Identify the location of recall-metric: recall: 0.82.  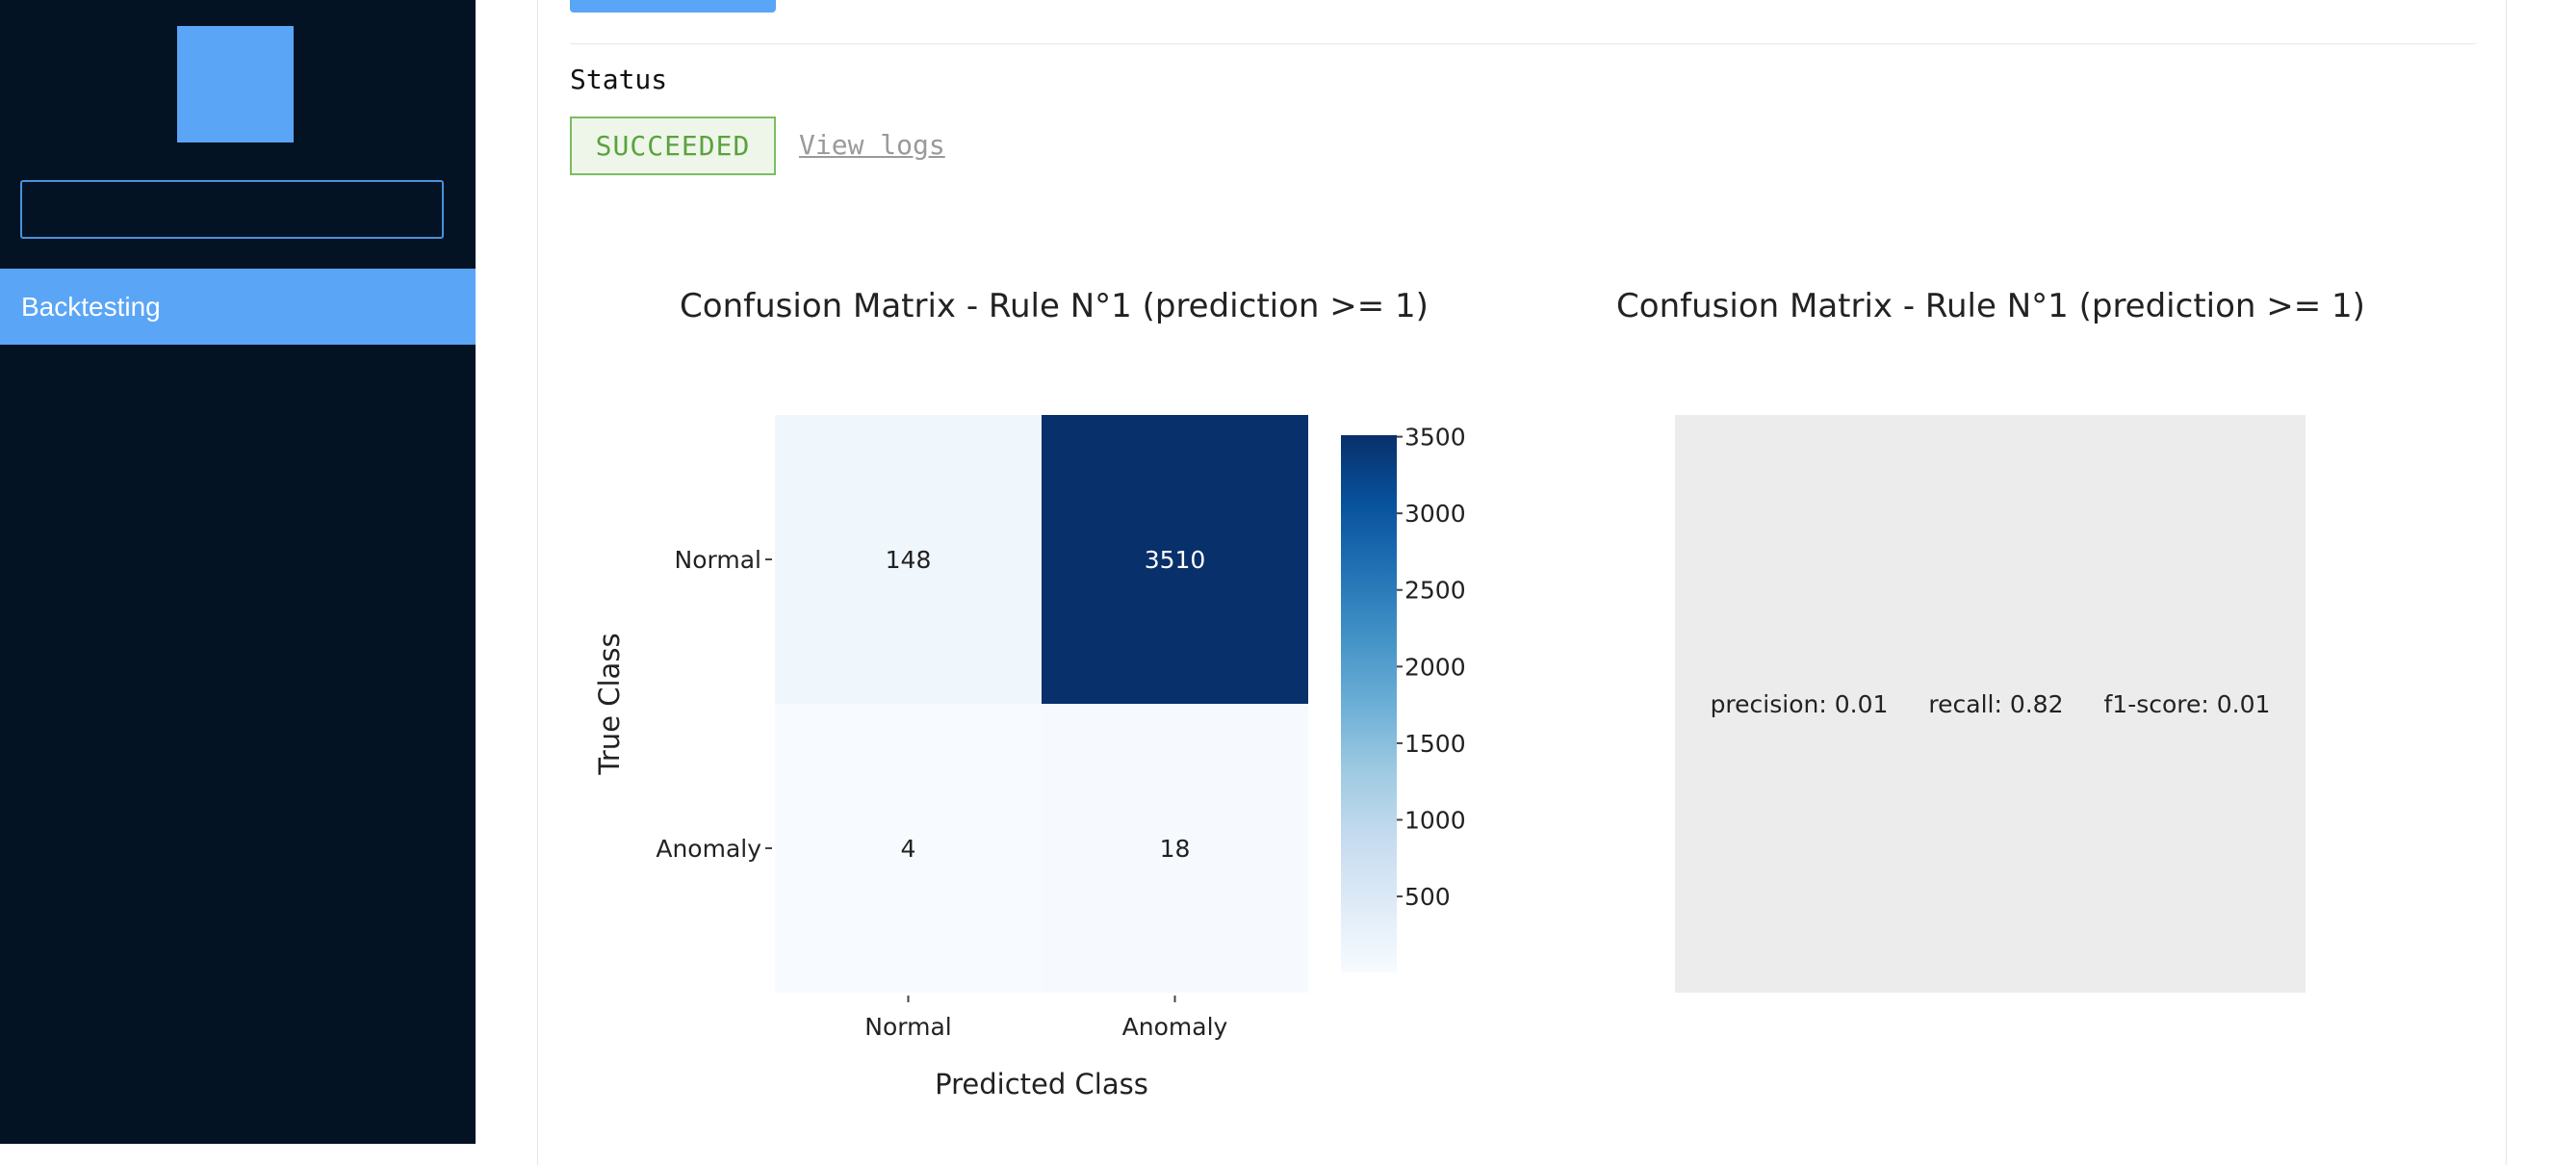
(1996, 703).